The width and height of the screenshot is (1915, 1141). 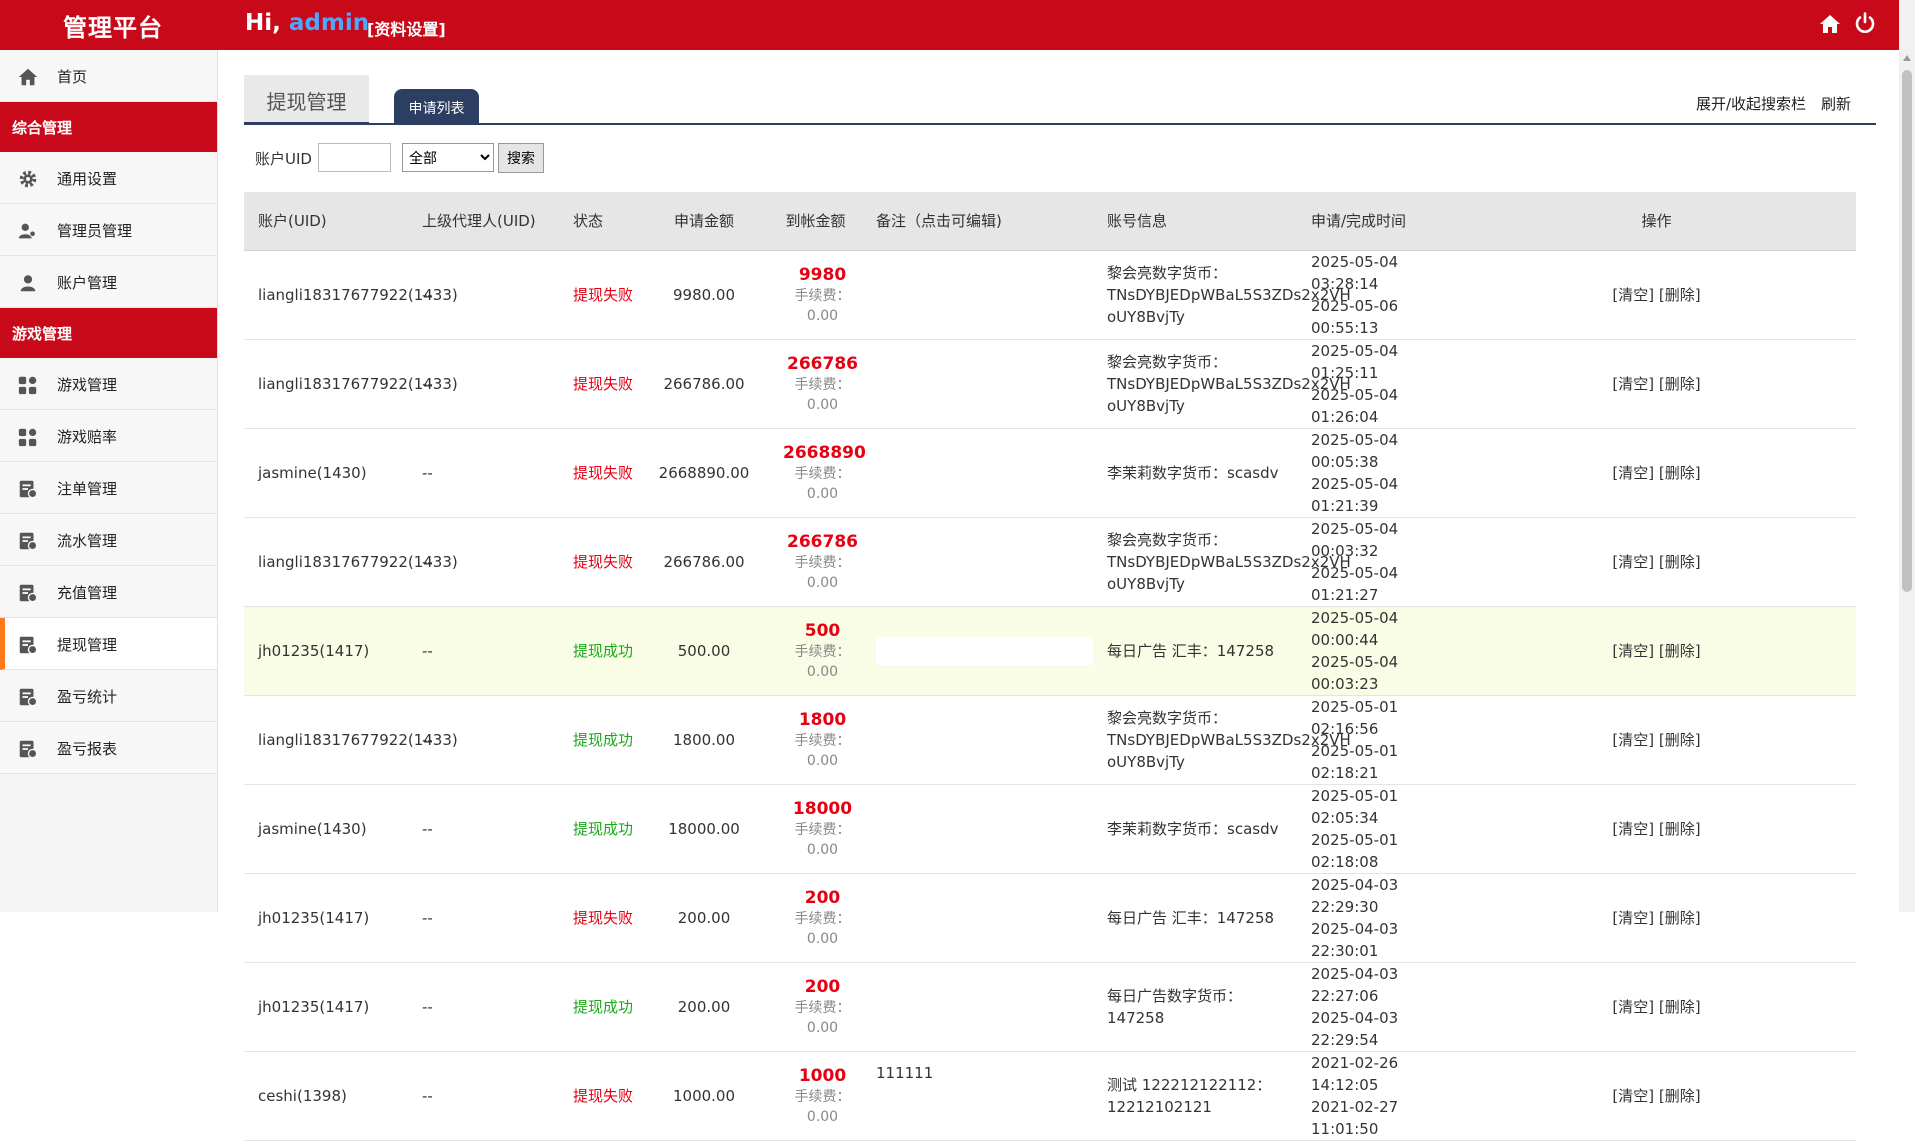 What do you see at coordinates (72, 77) in the screenshot?
I see `sidebar-item-label: 首页` at bounding box center [72, 77].